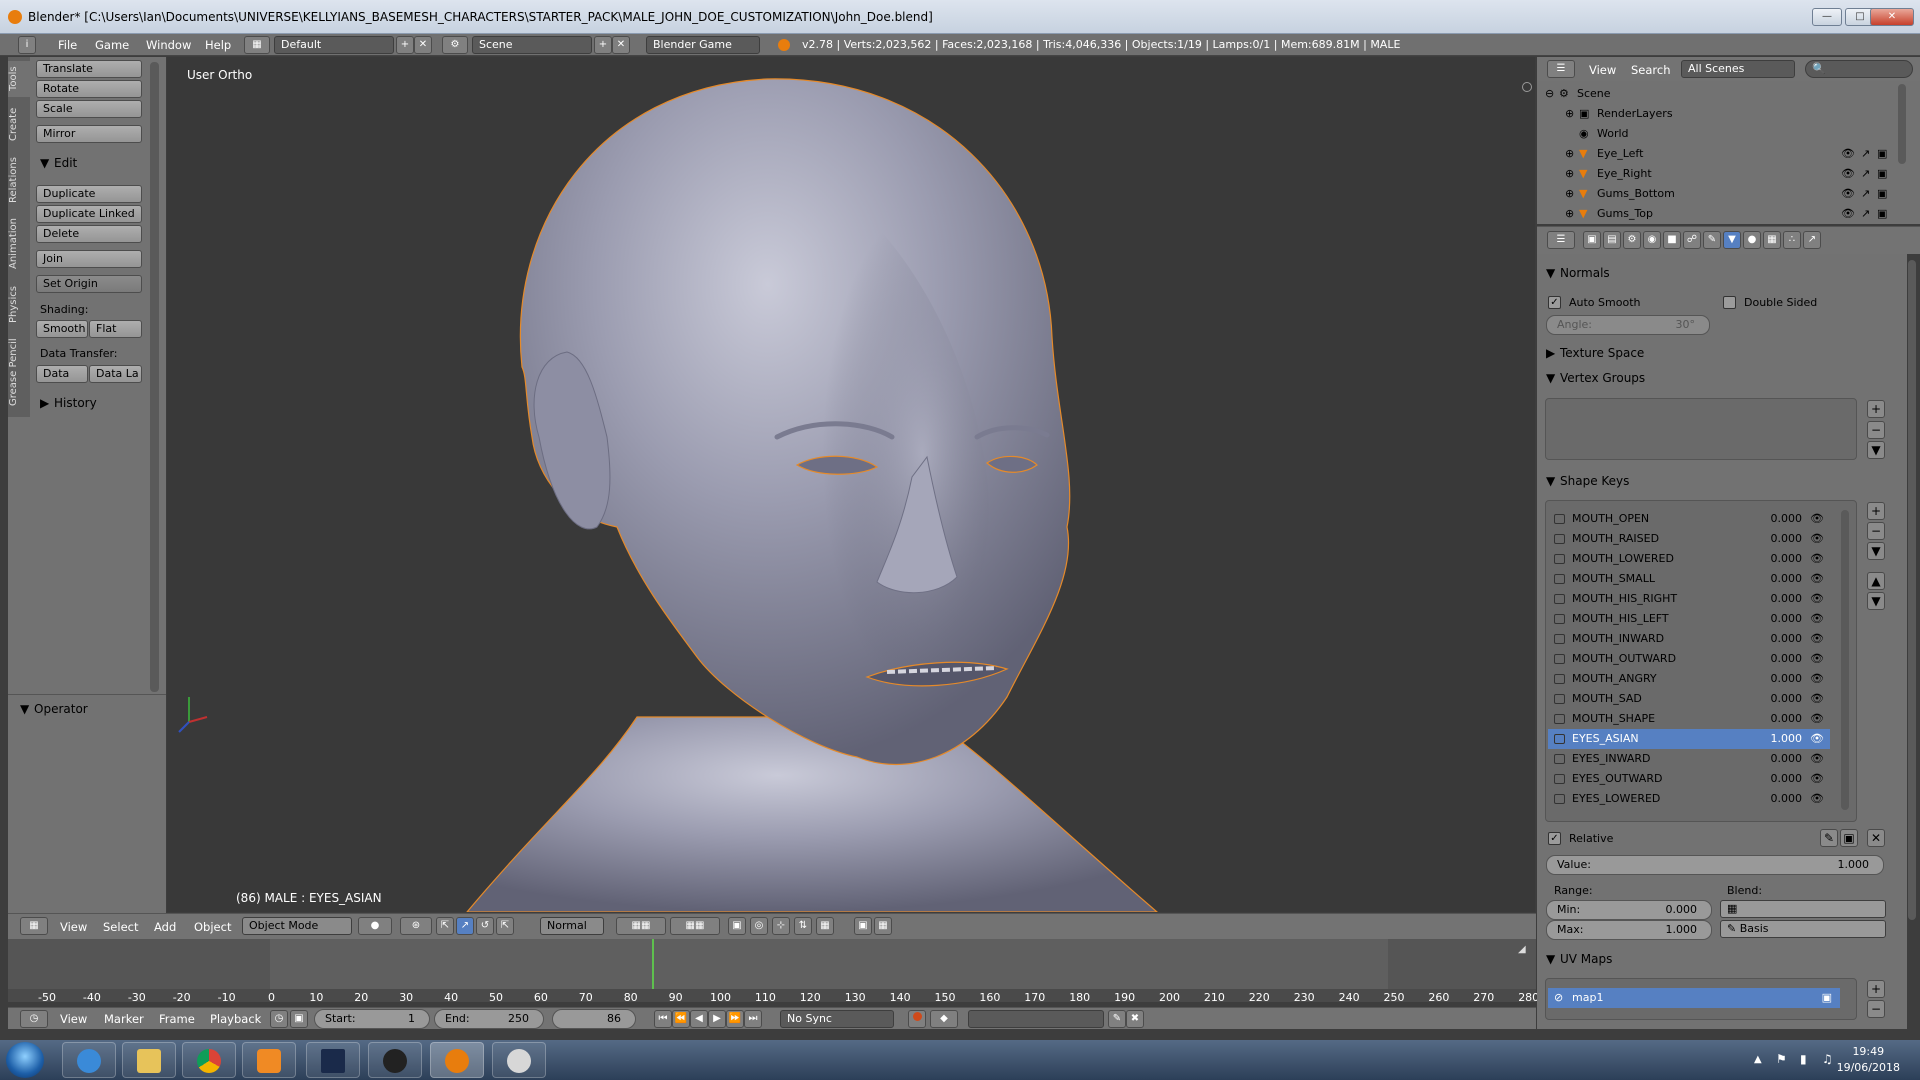 Image resolution: width=1920 pixels, height=1080 pixels. I want to click on taskbar-paint, so click(519, 1060).